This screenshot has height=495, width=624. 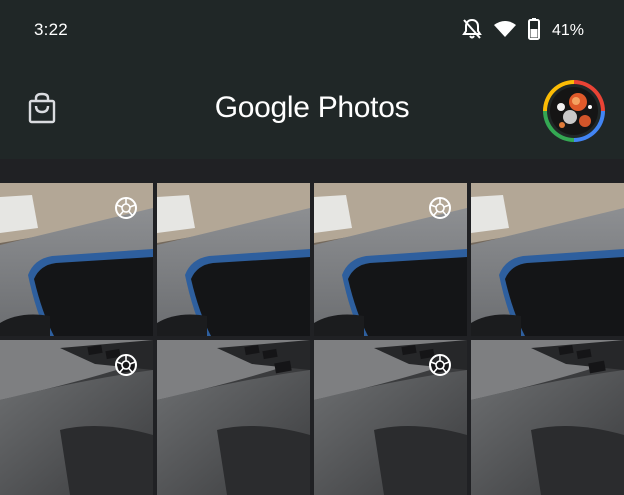 What do you see at coordinates (523, 31) in the screenshot?
I see `status-icons: 41%` at bounding box center [523, 31].